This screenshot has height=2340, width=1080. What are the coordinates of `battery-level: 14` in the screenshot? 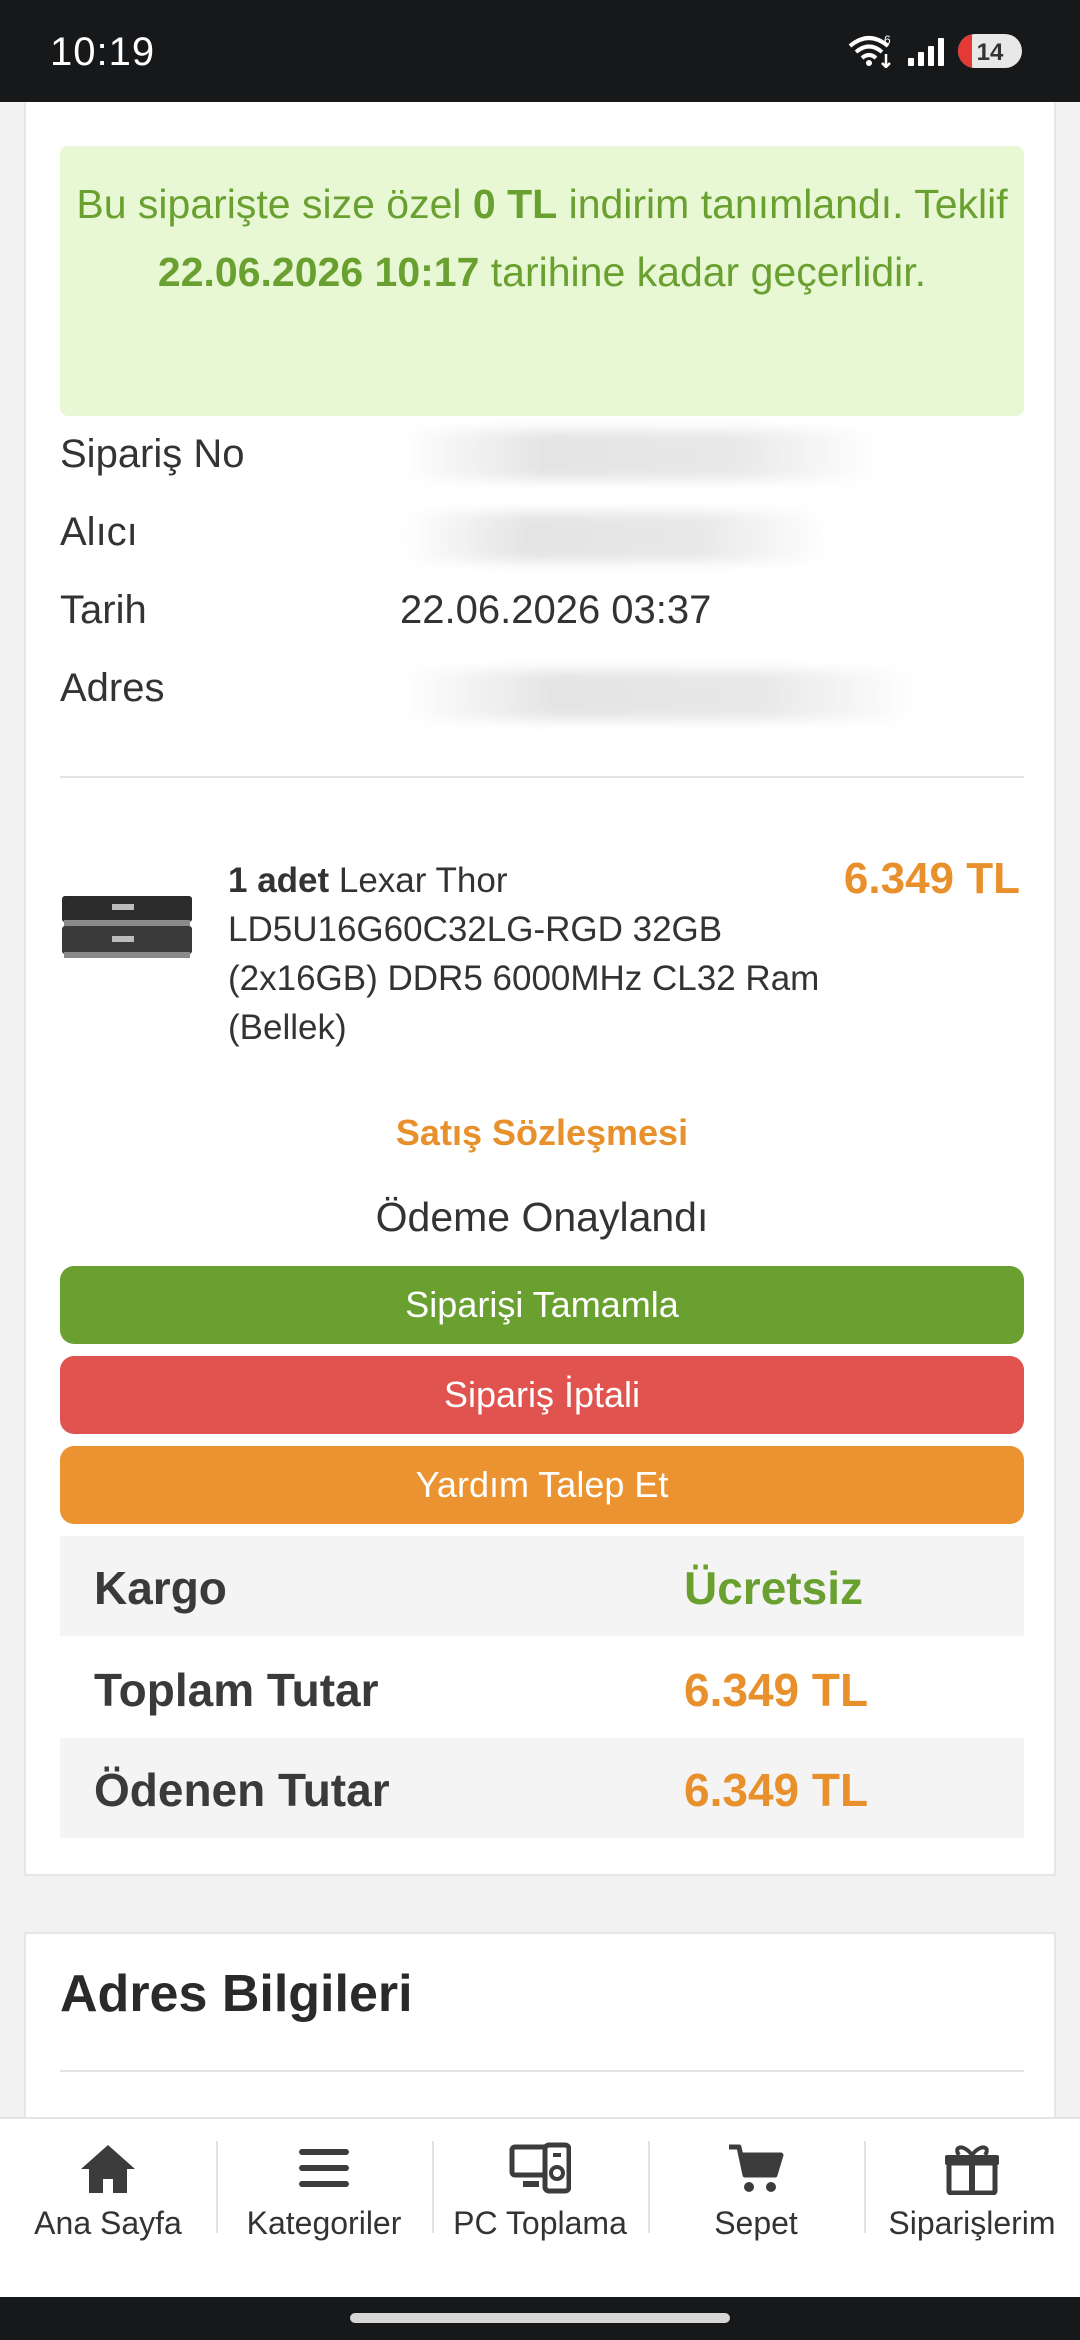 It's located at (990, 52).